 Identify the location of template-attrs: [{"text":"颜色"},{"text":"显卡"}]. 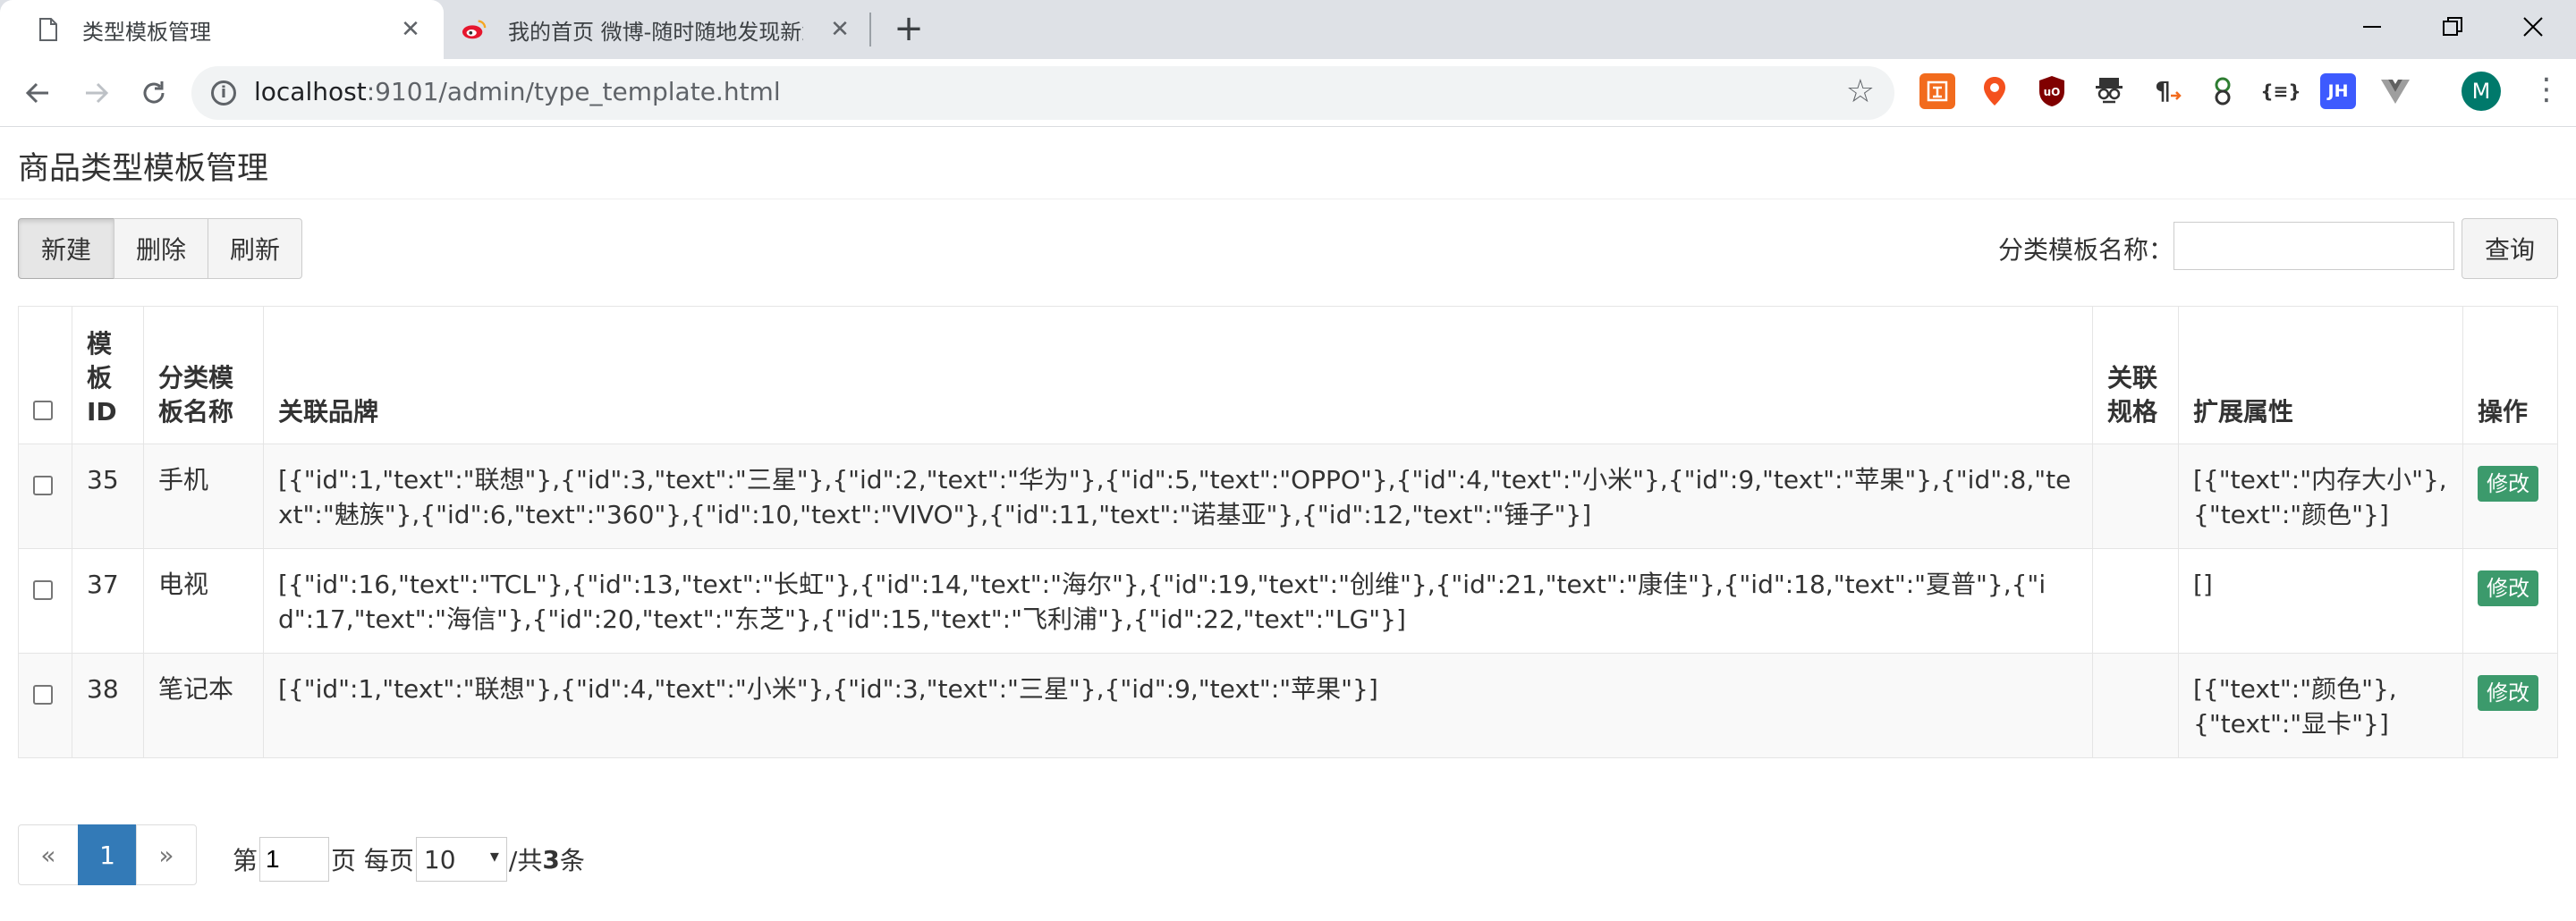
(2320, 705).